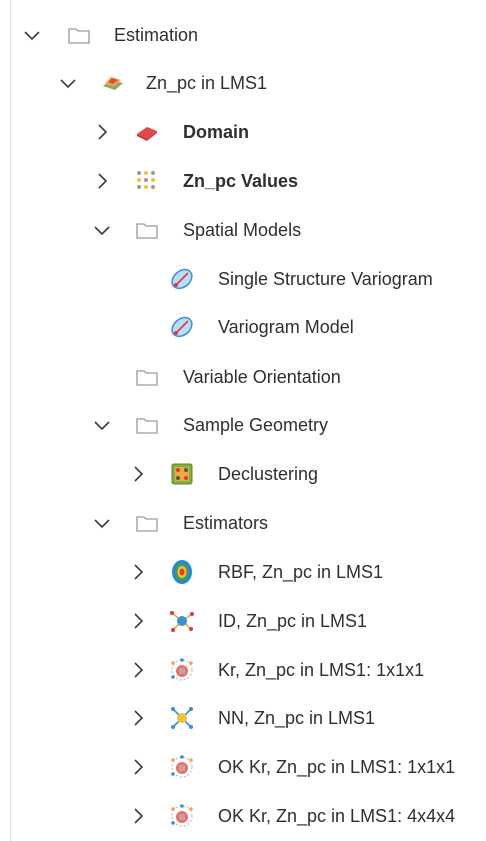 The image size is (486, 841). Describe the element at coordinates (321, 670) in the screenshot. I see `tree-node-label: Kr, Zn_pc in LMS1: 1x1x1` at that location.